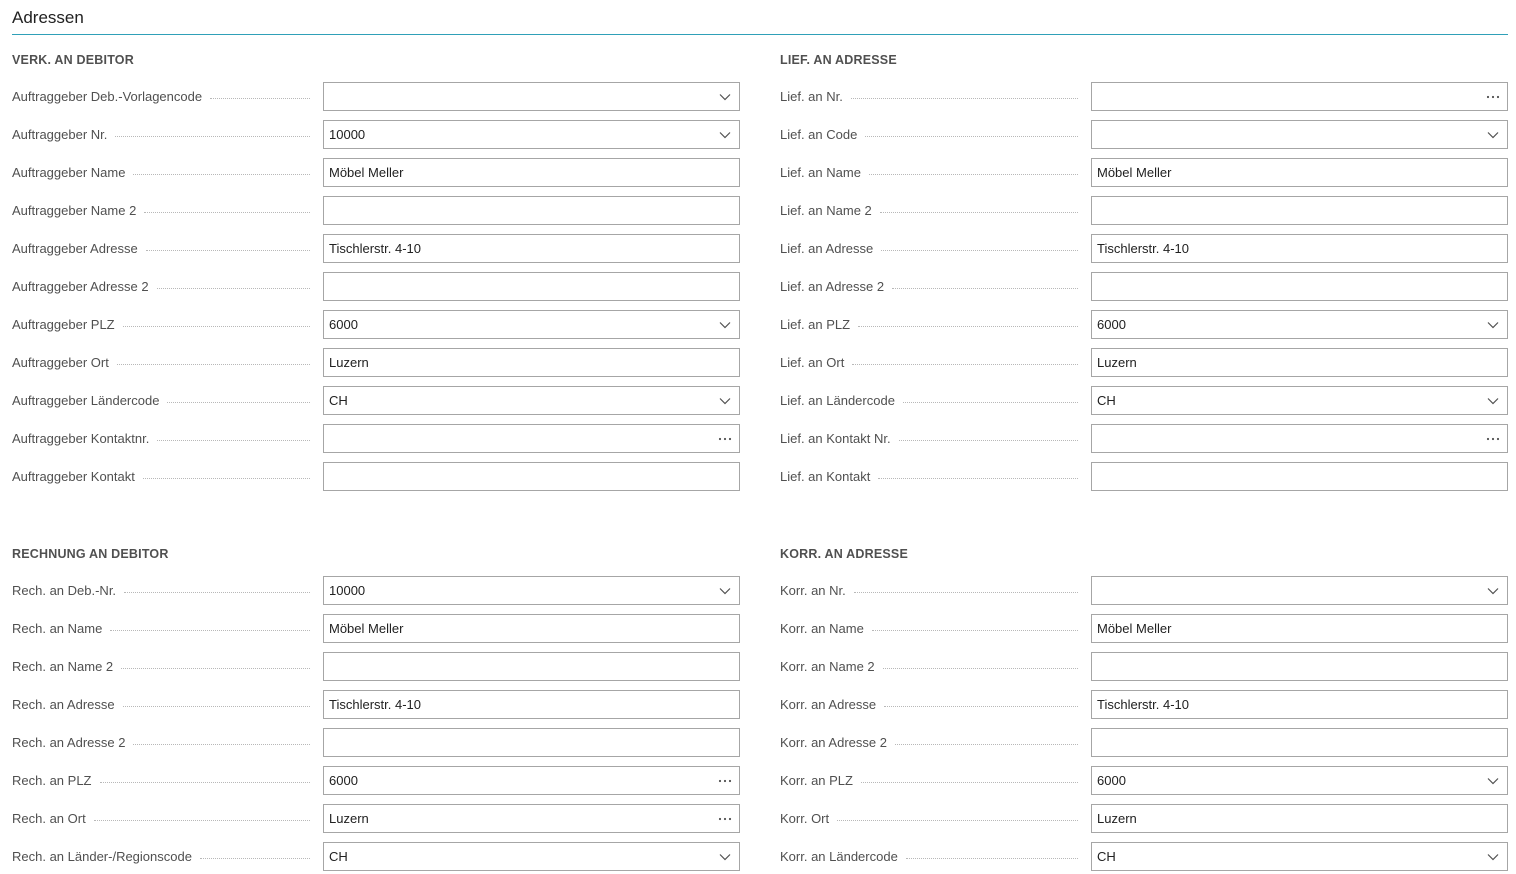  Describe the element at coordinates (531, 362) in the screenshot. I see `text-field-auftraggeber-ort: Luzern` at that location.